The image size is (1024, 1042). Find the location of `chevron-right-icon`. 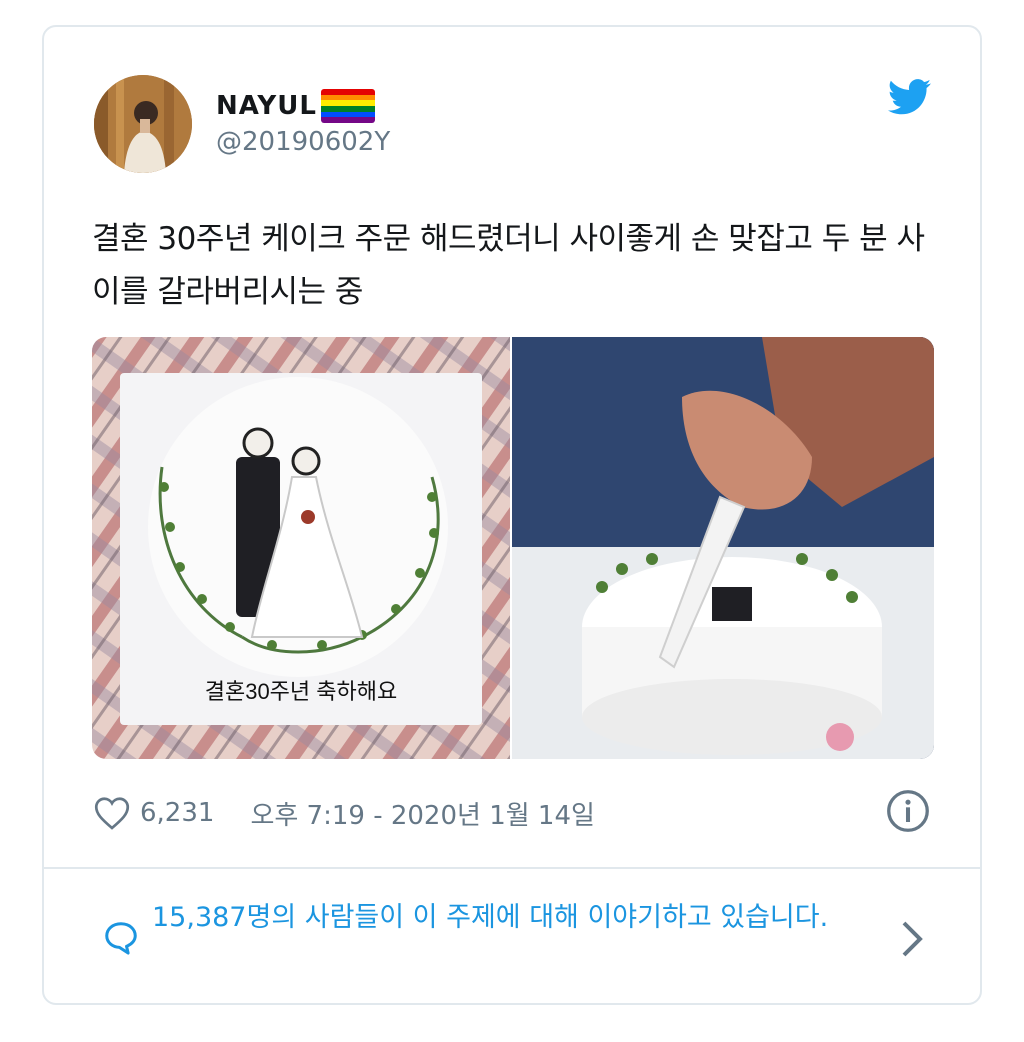

chevron-right-icon is located at coordinates (912, 939).